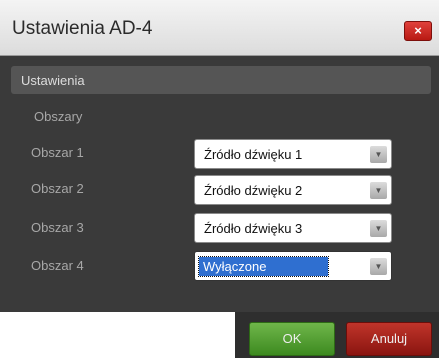 The height and width of the screenshot is (358, 439). Describe the element at coordinates (57, 152) in the screenshot. I see `area-1-label: Obszar 1` at that location.